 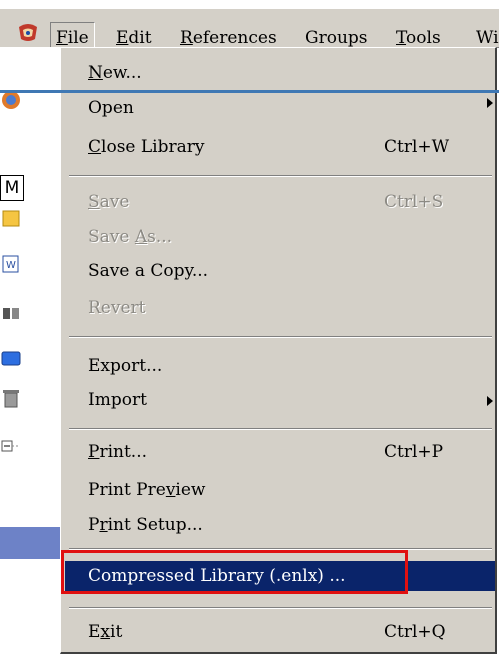 I want to click on menu-edit-mnemonic: E, so click(x=122, y=38).